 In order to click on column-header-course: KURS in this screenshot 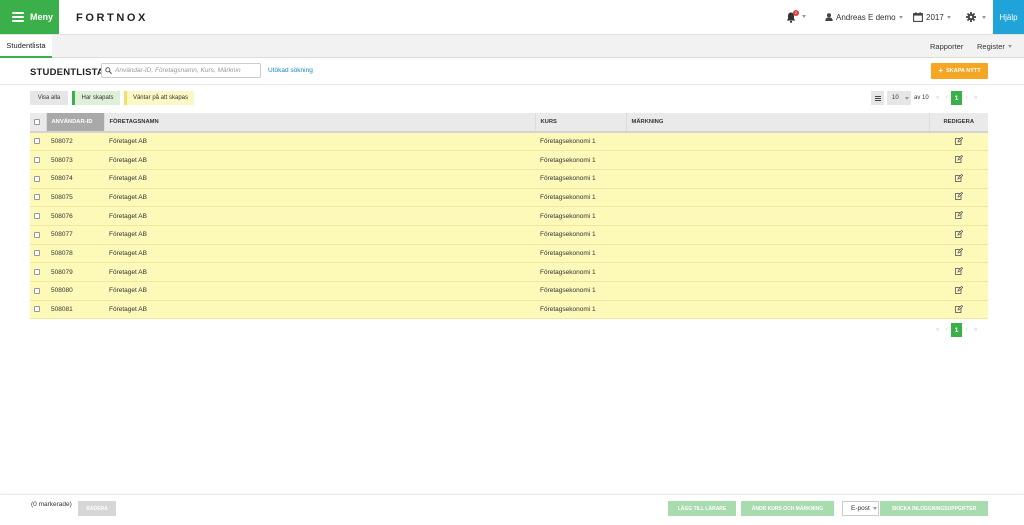, I will do `click(581, 123)`.